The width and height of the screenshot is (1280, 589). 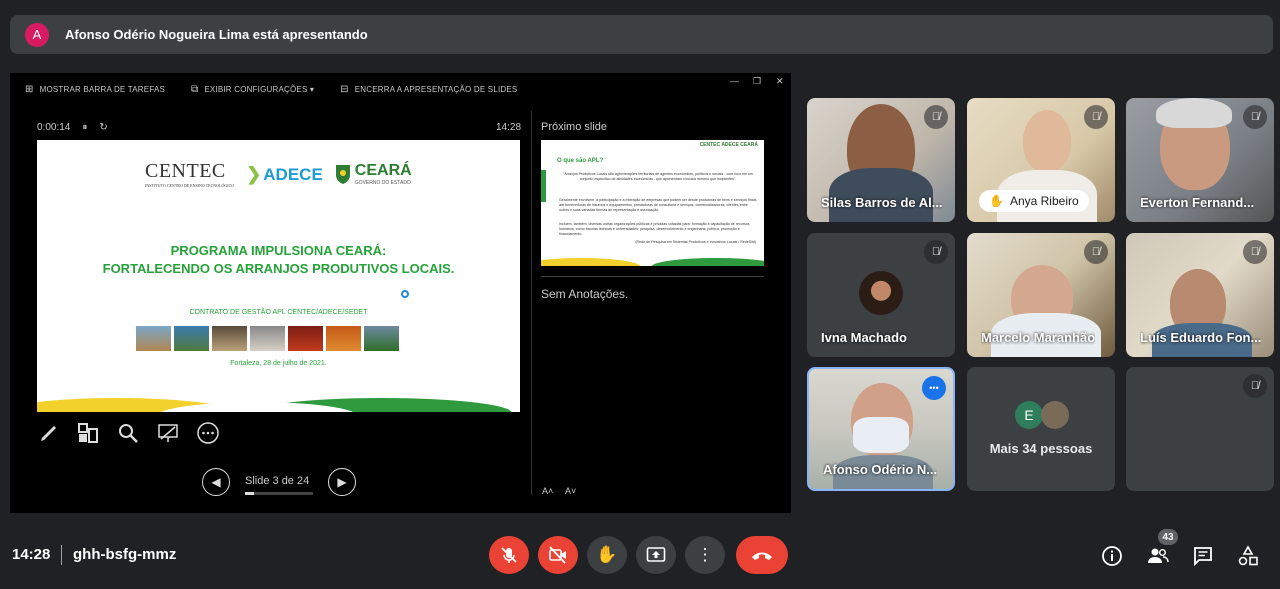 What do you see at coordinates (125, 554) in the screenshot?
I see `meeting-code: ghh-bsfg-mmz` at bounding box center [125, 554].